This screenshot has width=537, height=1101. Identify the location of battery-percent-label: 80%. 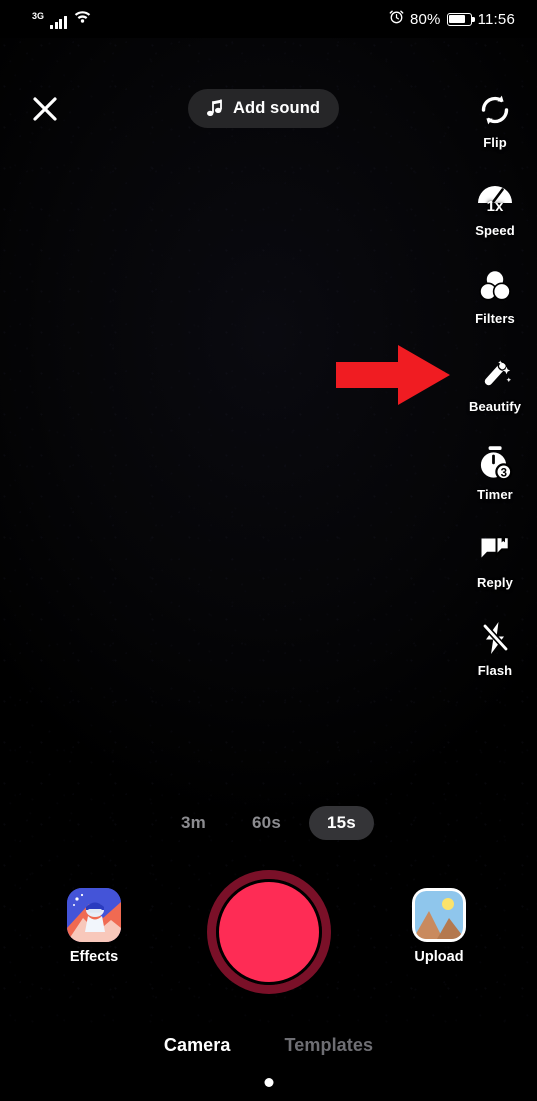
(425, 19).